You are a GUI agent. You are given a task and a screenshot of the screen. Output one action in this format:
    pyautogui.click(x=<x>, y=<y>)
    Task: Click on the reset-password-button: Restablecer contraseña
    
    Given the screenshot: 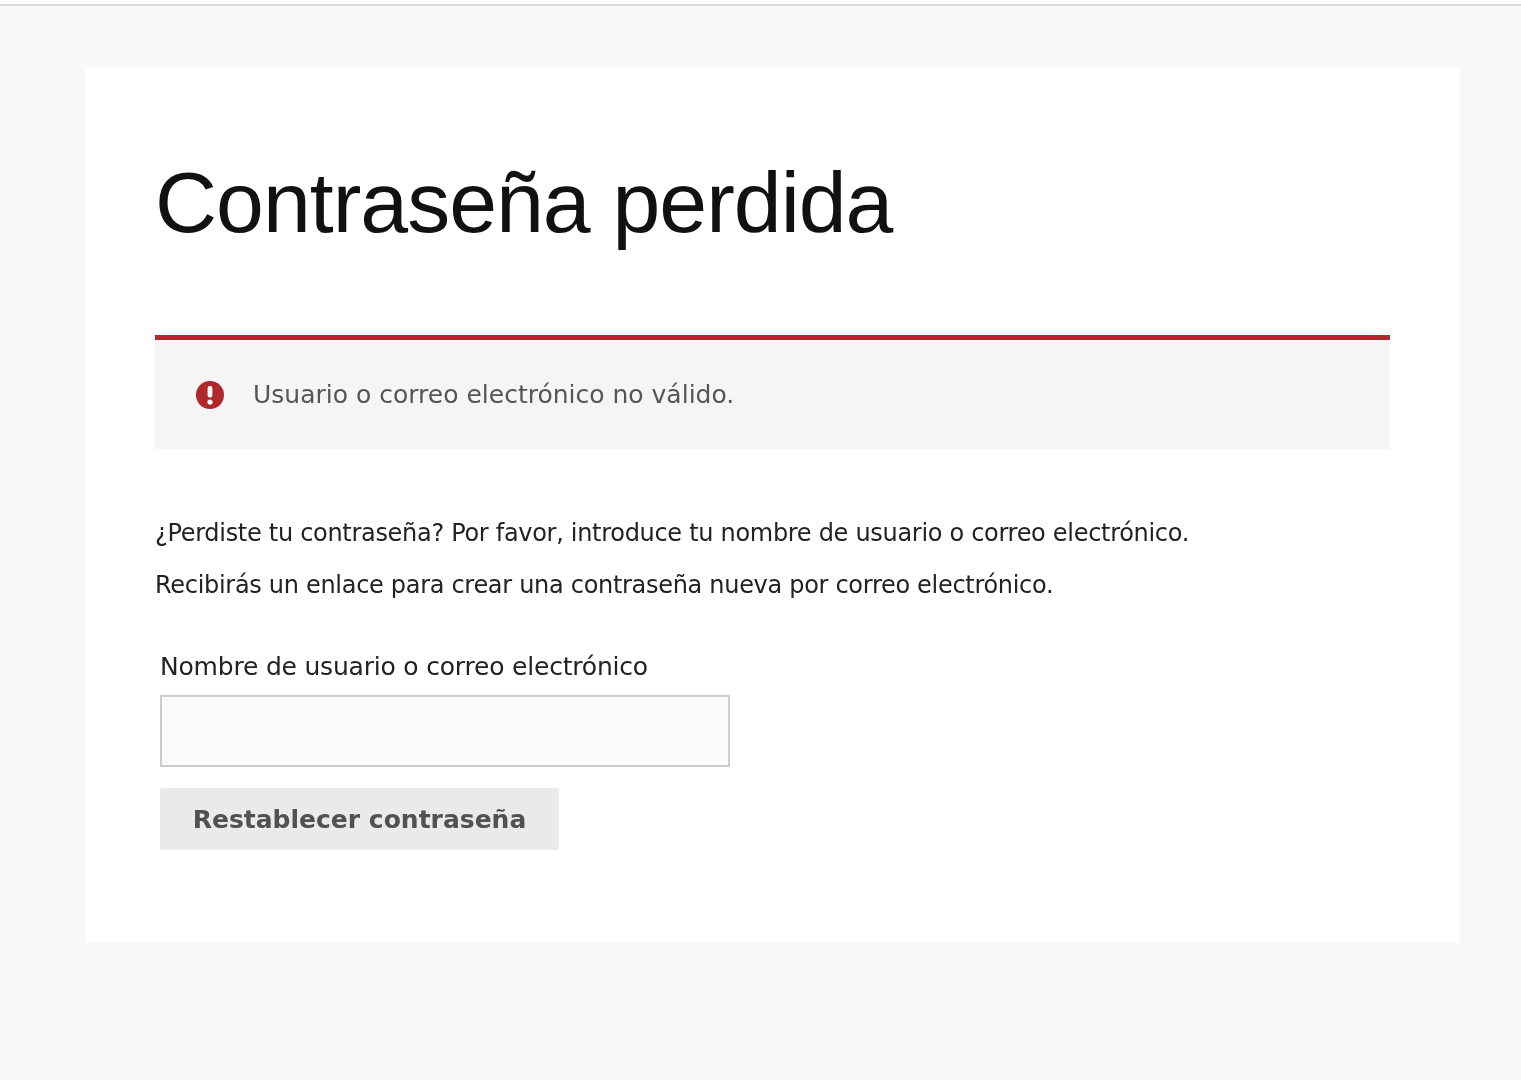 What is the action you would take?
    pyautogui.click(x=359, y=819)
    